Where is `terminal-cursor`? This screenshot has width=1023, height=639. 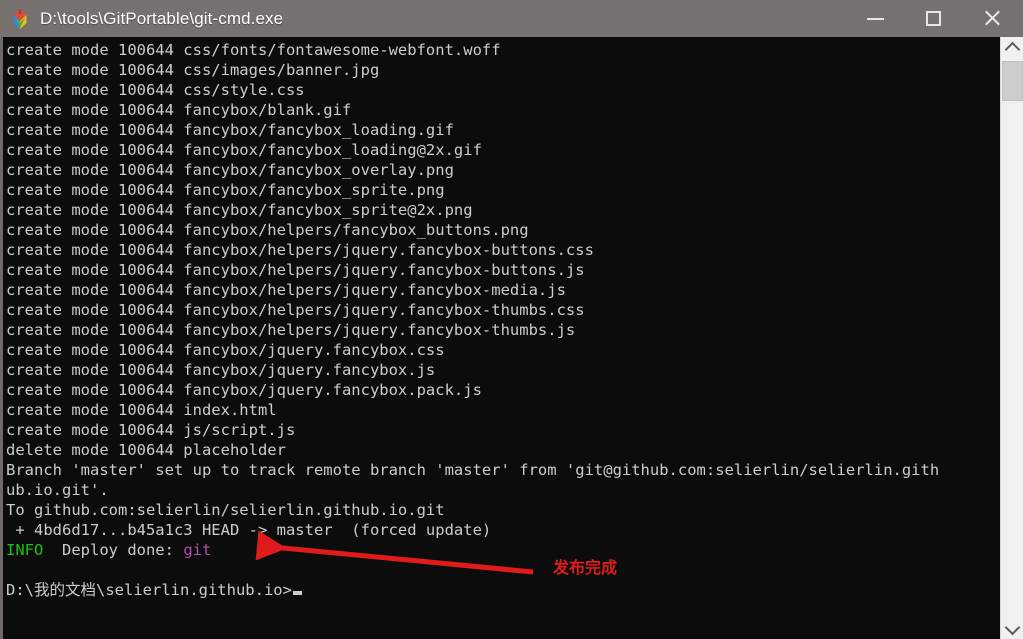
terminal-cursor is located at coordinates (297, 593).